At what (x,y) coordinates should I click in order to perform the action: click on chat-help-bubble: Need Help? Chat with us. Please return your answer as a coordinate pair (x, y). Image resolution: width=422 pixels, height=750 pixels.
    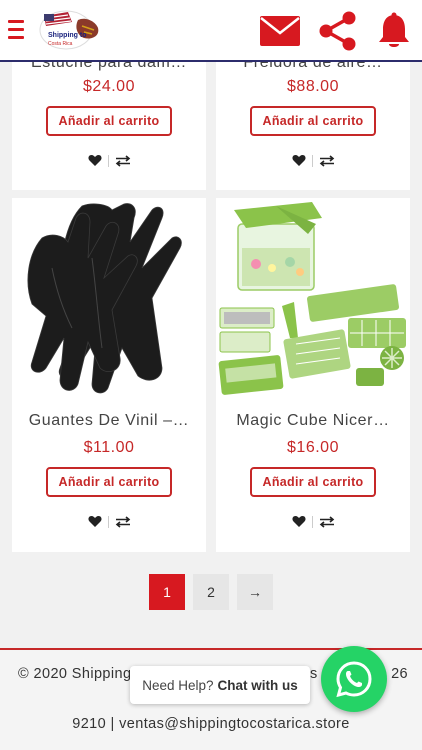
    Looking at the image, I should click on (220, 685).